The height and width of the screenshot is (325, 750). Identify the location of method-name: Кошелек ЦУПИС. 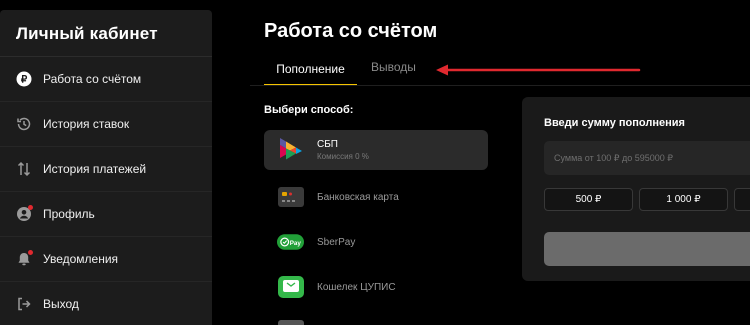
(356, 287).